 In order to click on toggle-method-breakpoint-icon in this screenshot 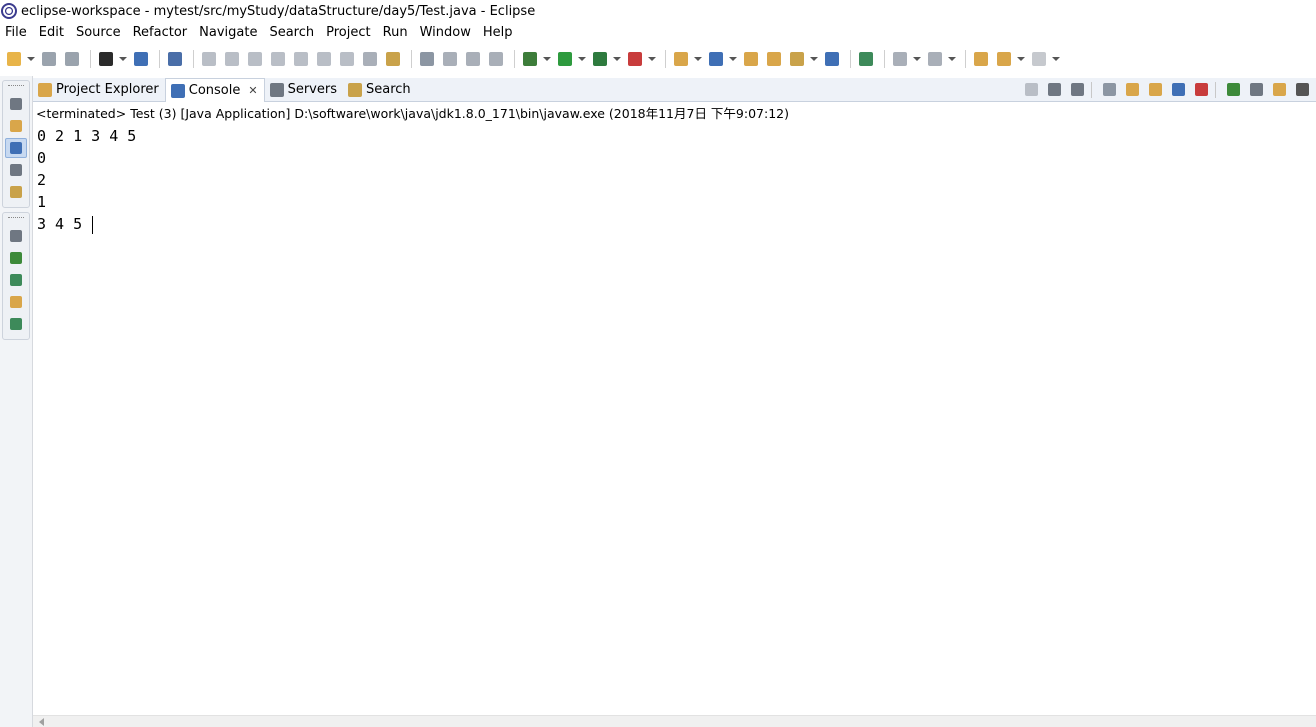, I will do `click(473, 59)`.